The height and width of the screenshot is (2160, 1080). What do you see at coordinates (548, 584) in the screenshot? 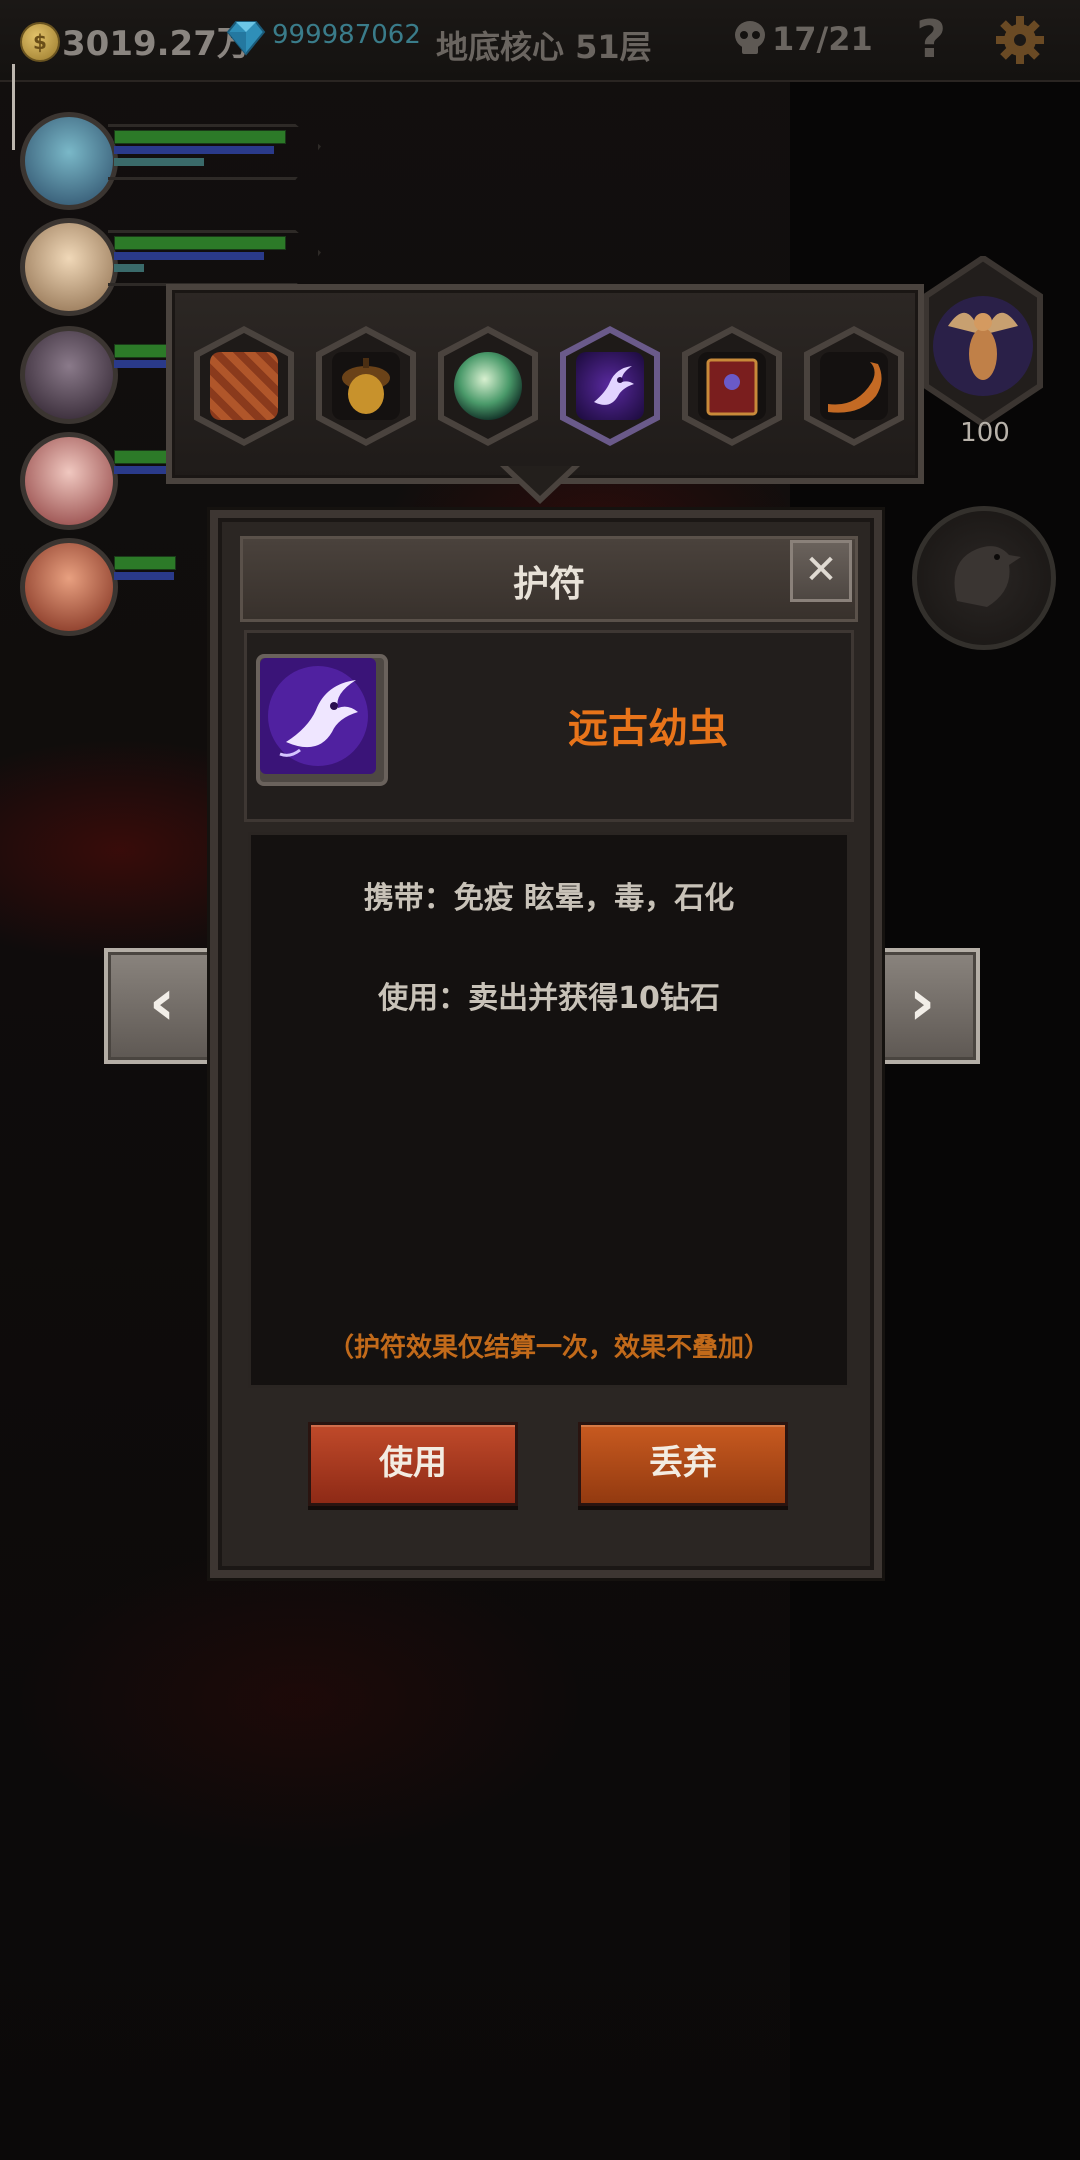
I see `dialog-title: 护符` at bounding box center [548, 584].